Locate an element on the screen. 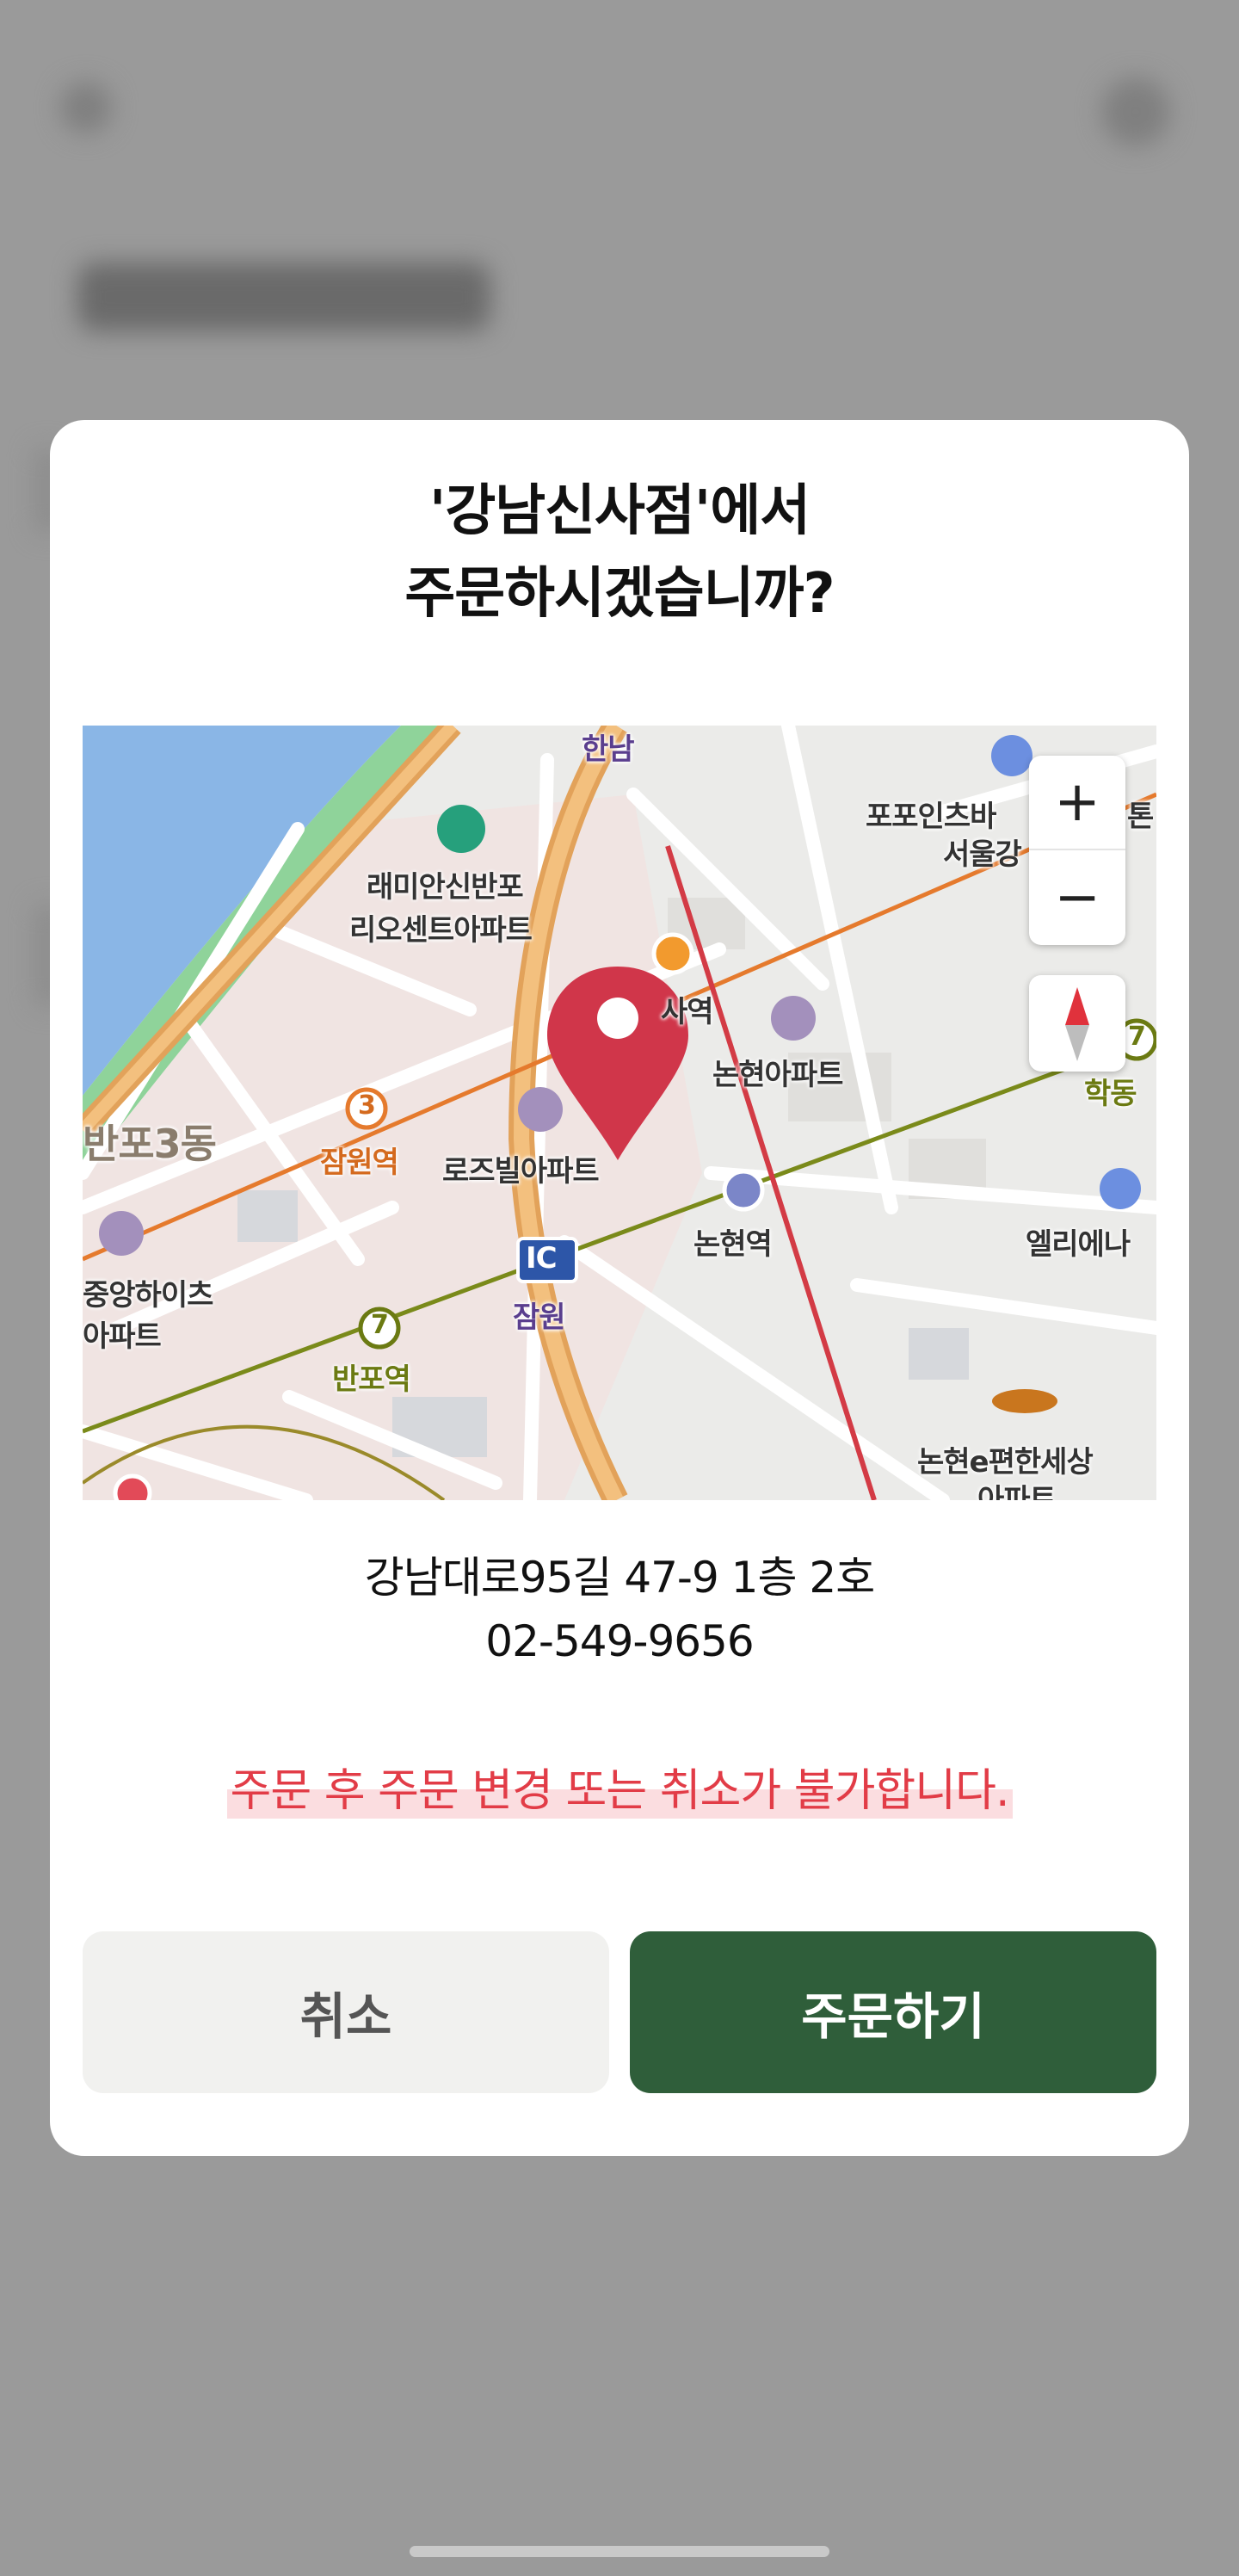  warning-container: 주문 후 주문 변경 또는 취소가 불가합니다. is located at coordinates (619, 1786).